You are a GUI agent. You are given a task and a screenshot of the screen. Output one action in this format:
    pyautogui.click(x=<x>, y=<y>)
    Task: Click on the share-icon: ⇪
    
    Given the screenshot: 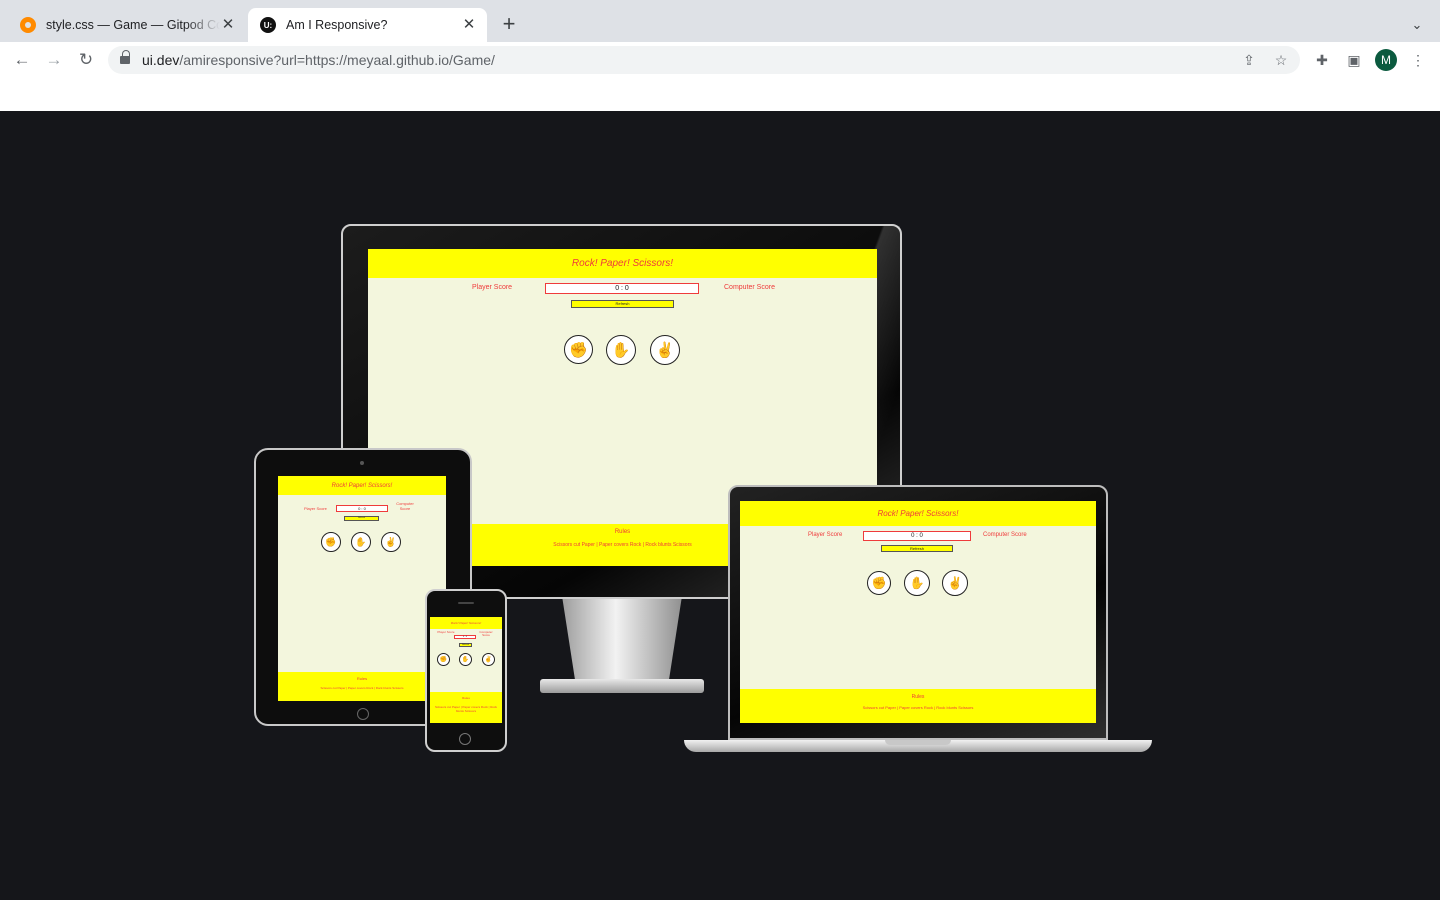 What is the action you would take?
    pyautogui.click(x=1249, y=60)
    